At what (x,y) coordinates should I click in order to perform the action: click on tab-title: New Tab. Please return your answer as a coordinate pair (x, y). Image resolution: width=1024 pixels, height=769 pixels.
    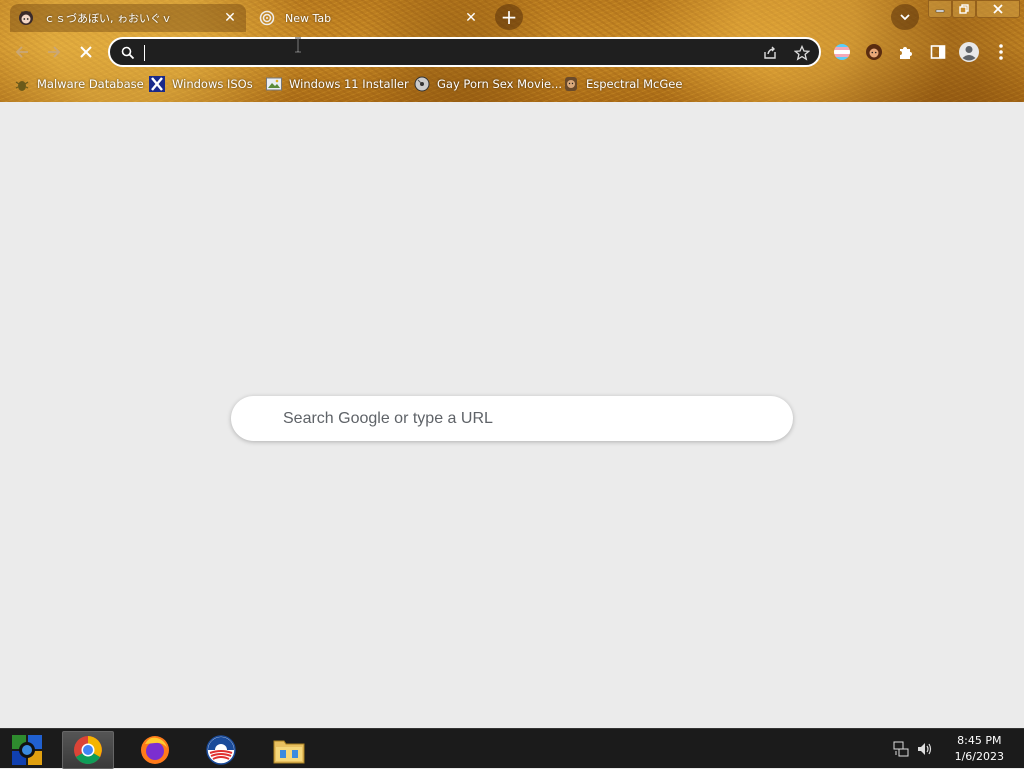
    Looking at the image, I should click on (308, 18).